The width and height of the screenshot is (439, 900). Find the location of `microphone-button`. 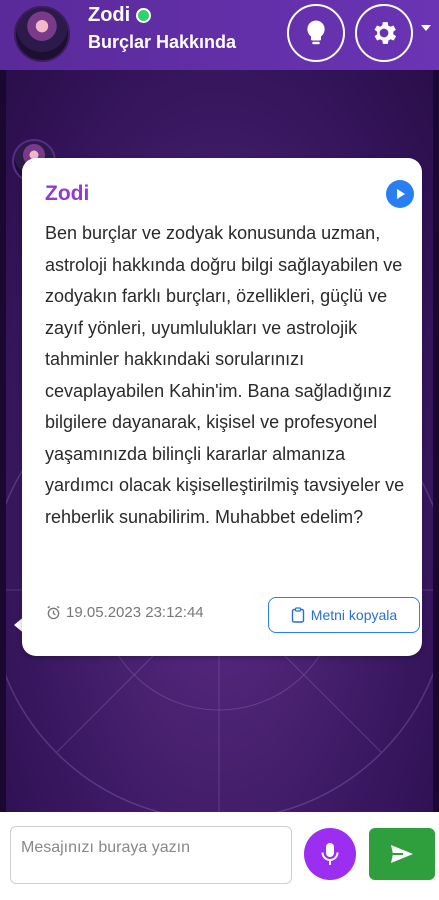

microphone-button is located at coordinates (330, 854).